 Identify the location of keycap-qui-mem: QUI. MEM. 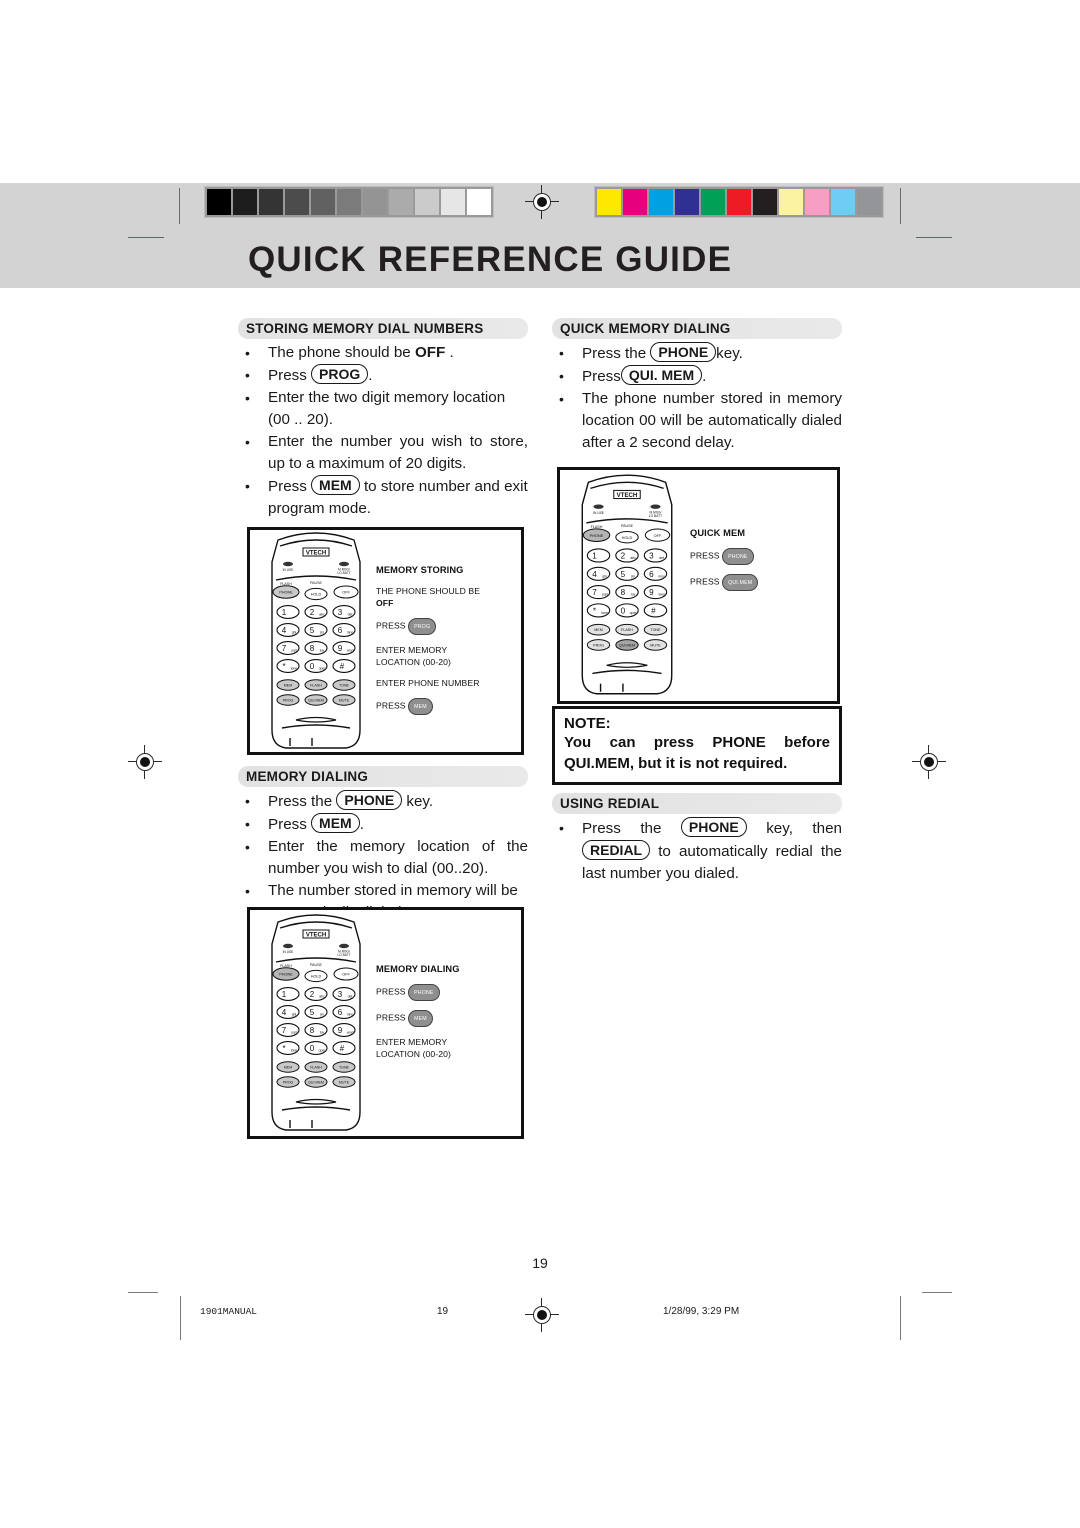
(661, 375).